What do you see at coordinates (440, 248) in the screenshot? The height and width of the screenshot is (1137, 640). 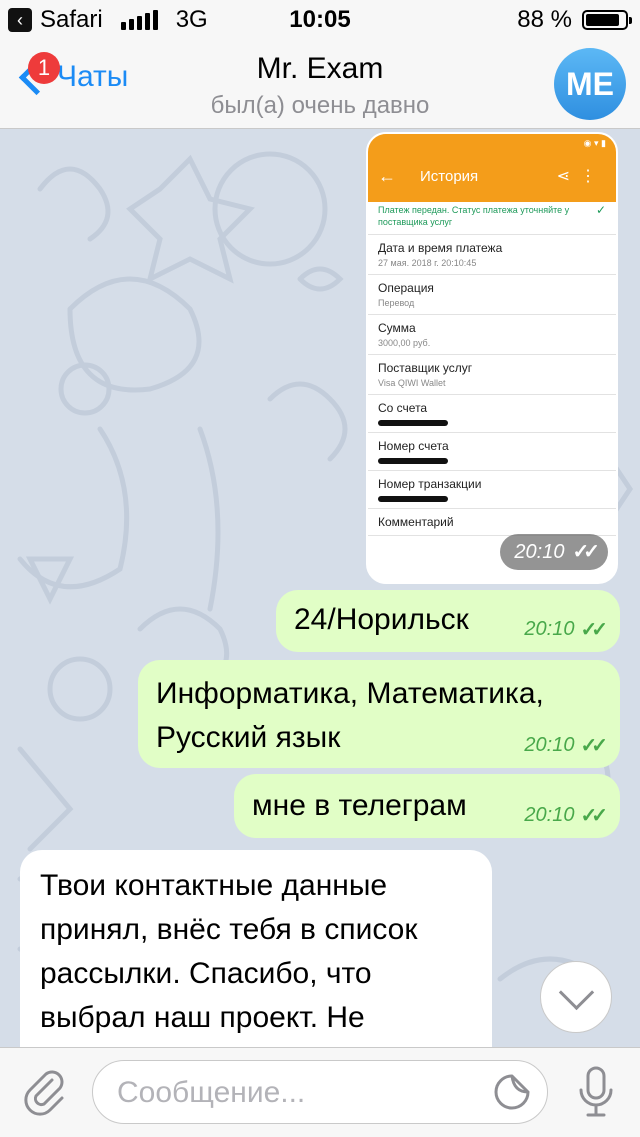 I see `detail-label: Дата и время платежа` at bounding box center [440, 248].